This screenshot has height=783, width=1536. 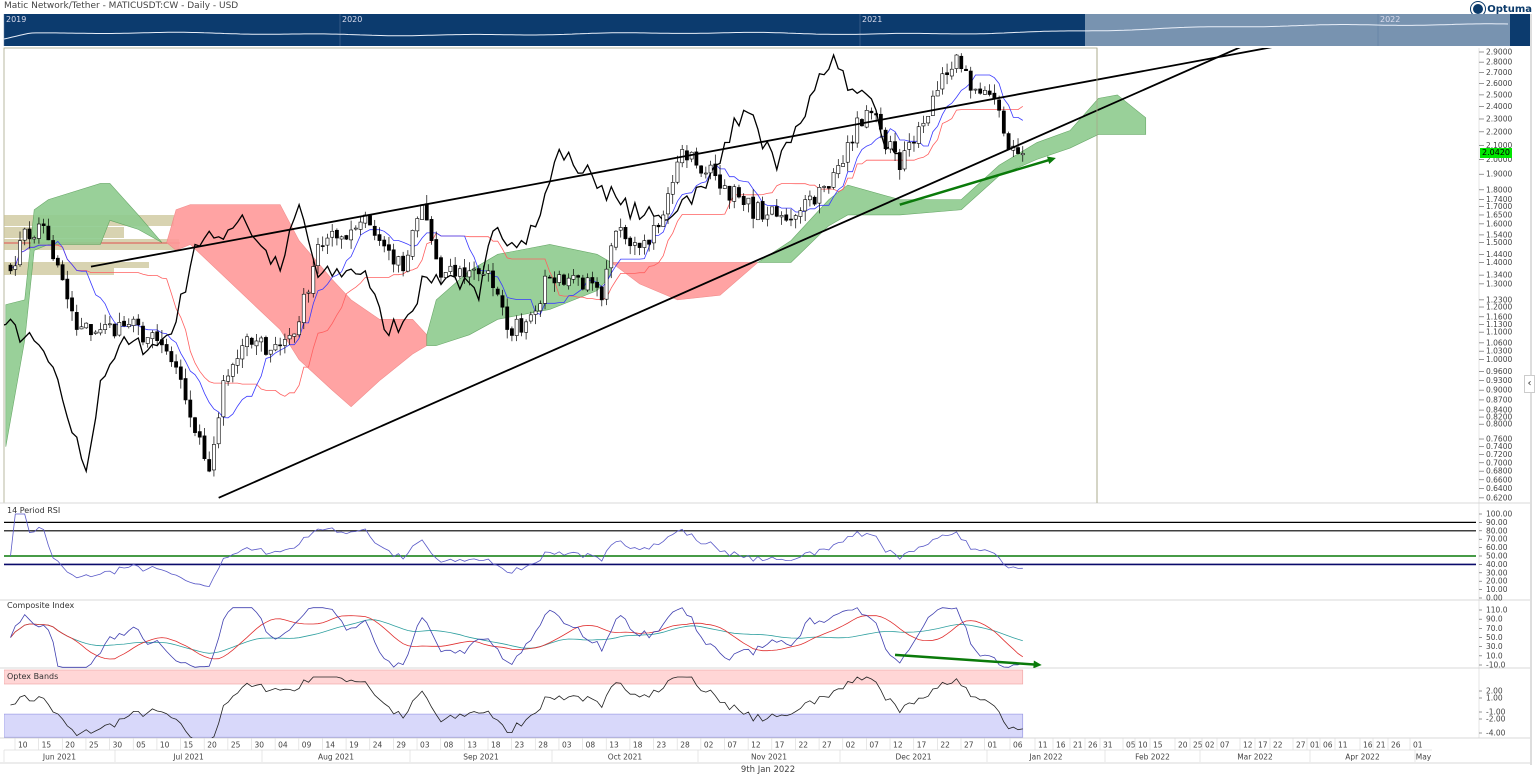 What do you see at coordinates (945, 745) in the screenshot?
I see `day-tick-label: 22` at bounding box center [945, 745].